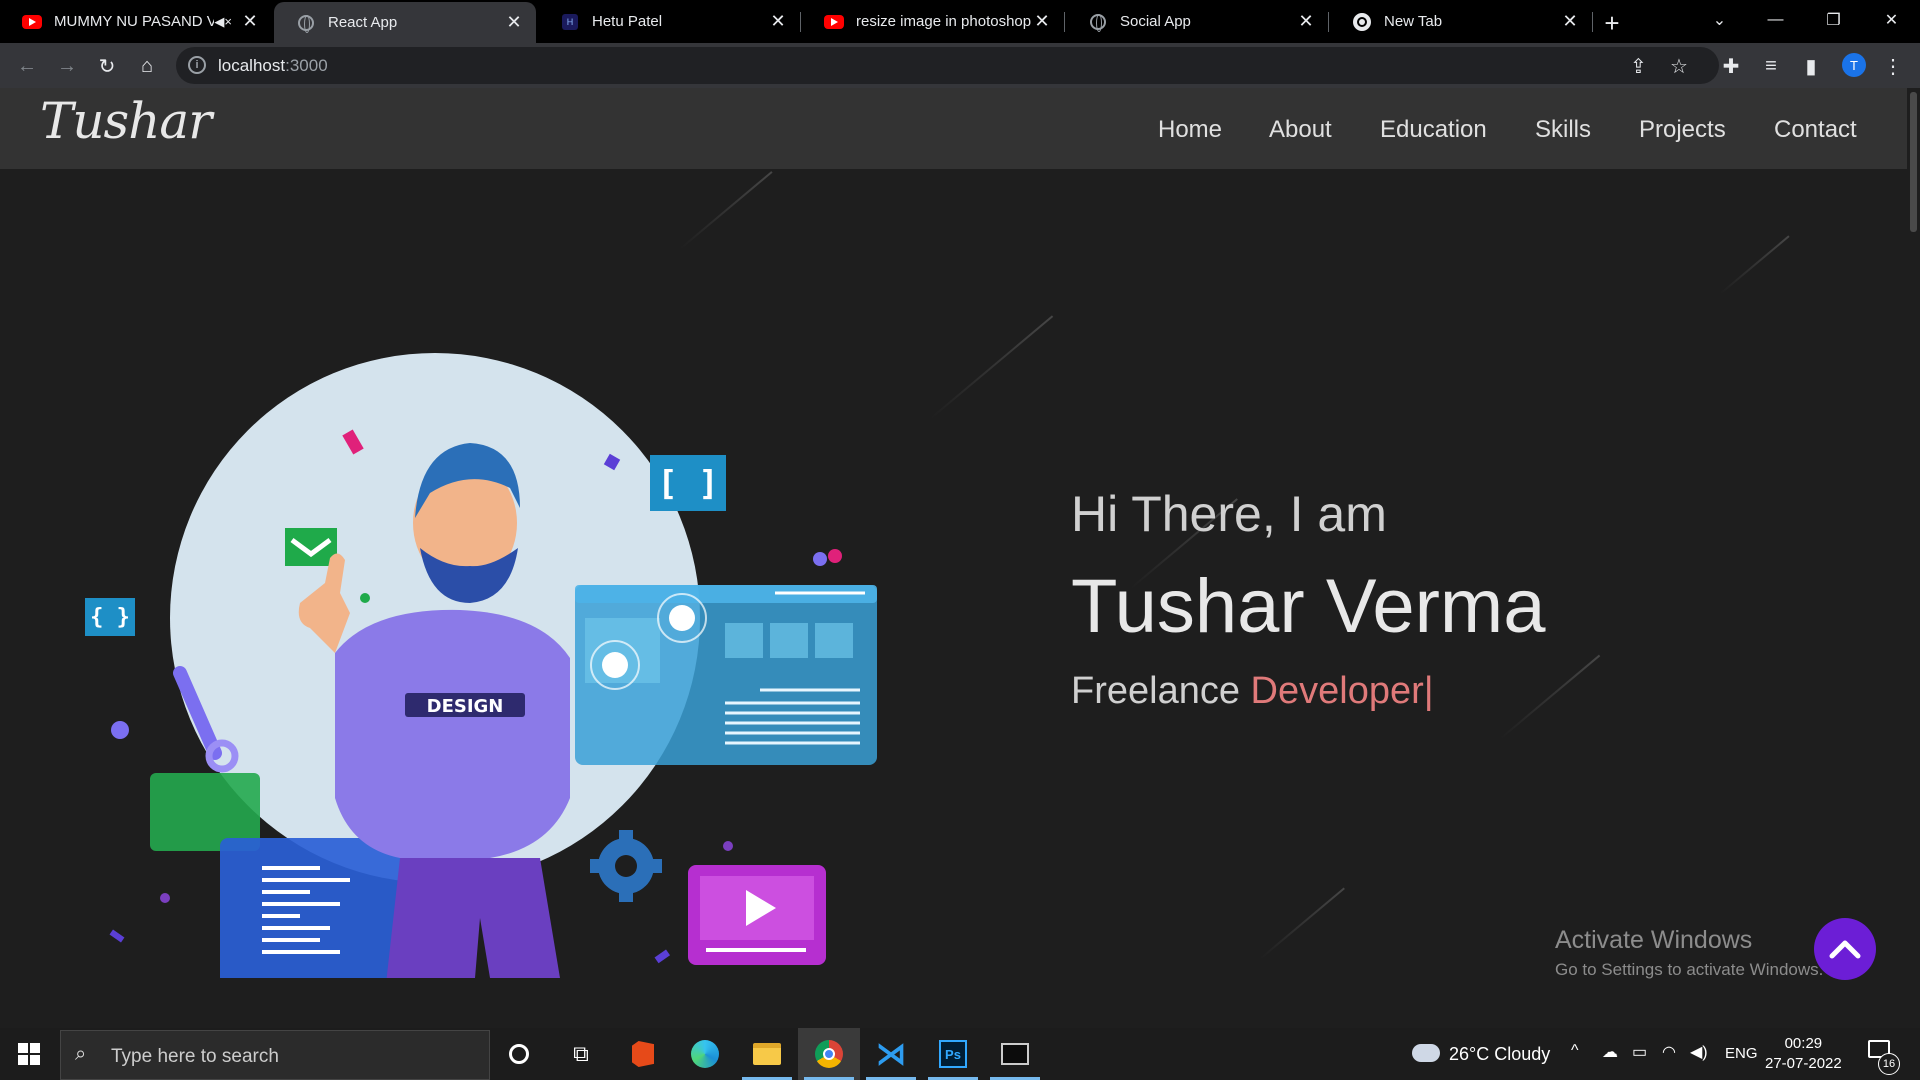 The image size is (1920, 1080). I want to click on edge-icon, so click(705, 1054).